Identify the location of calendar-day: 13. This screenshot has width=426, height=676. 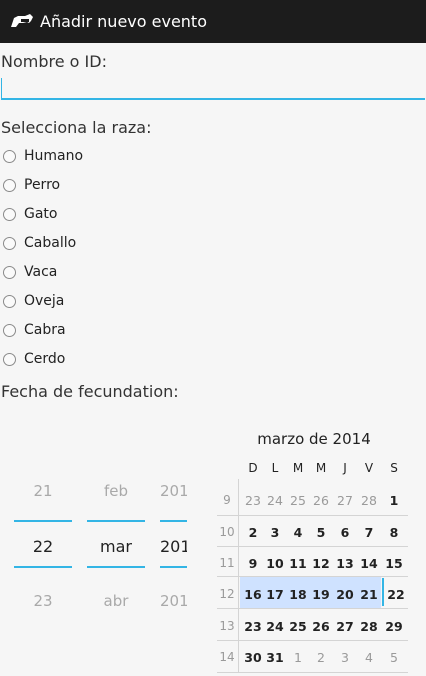
(345, 563).